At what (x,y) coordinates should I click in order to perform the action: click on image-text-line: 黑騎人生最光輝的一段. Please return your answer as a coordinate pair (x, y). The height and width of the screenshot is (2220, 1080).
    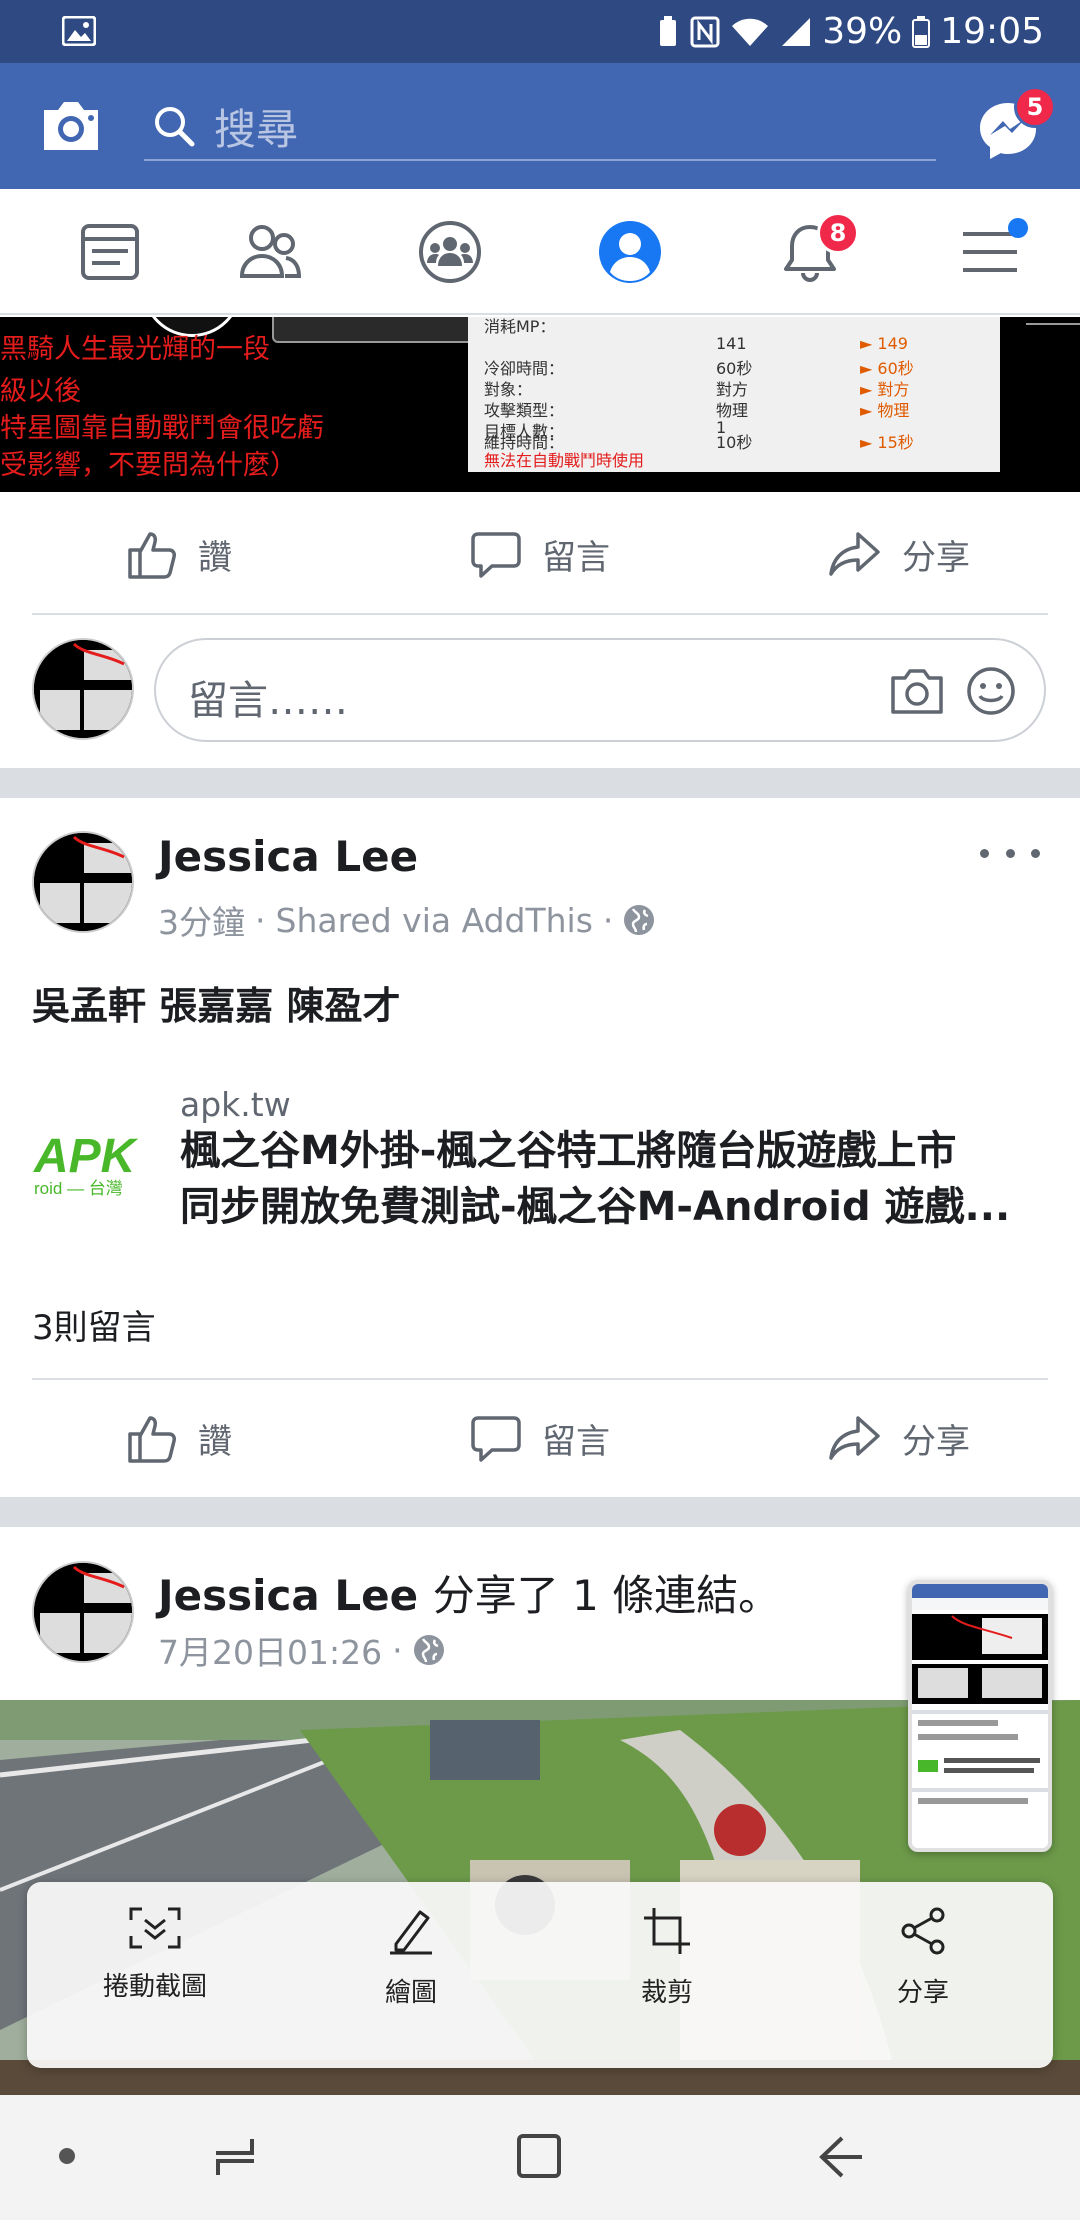
    Looking at the image, I should click on (135, 349).